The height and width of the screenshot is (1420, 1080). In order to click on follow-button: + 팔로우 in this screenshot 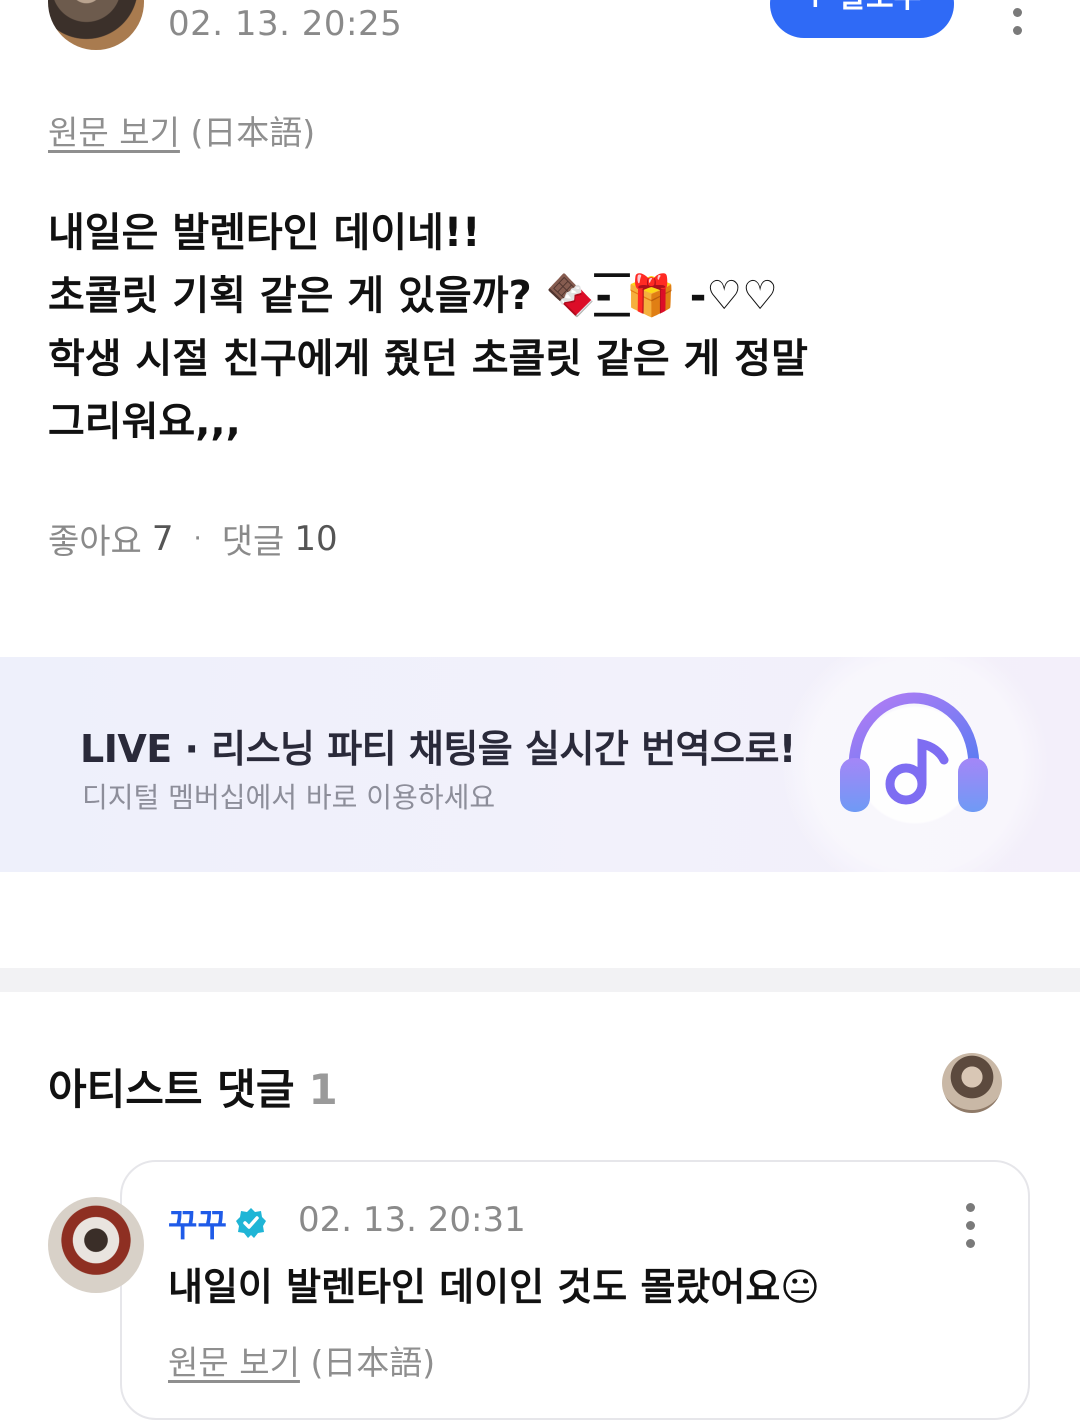, I will do `click(862, 19)`.